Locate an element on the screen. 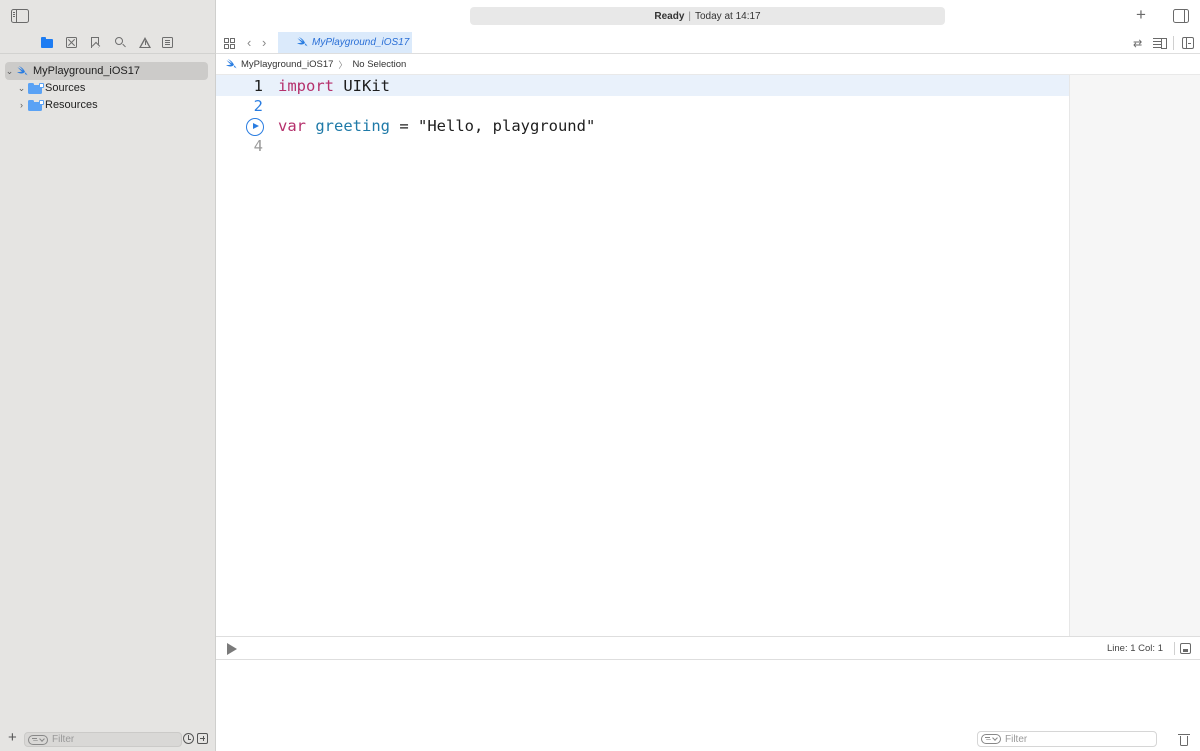 This screenshot has width=1200, height=751. tree-item-label: Sources is located at coordinates (65, 88).